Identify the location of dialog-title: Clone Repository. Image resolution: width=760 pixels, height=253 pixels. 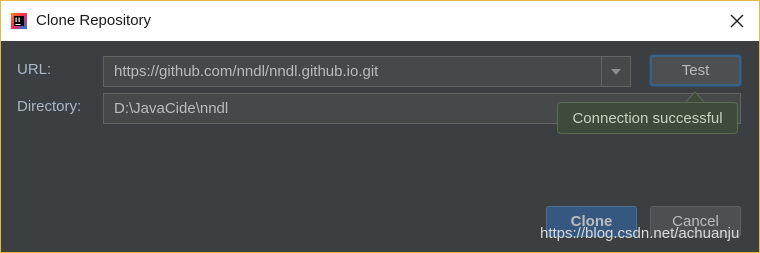
(94, 20).